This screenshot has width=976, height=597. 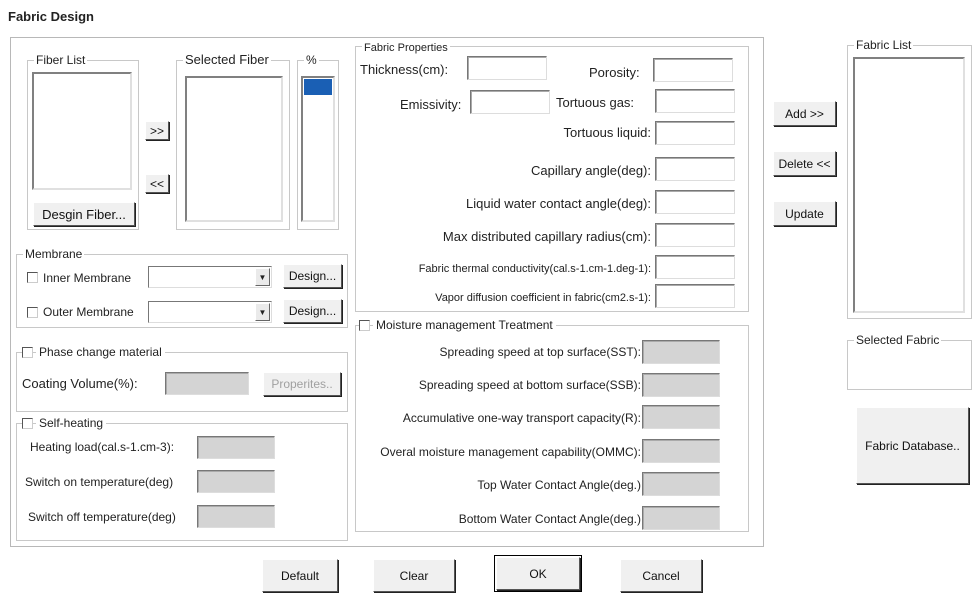 I want to click on sst-field, so click(x=681, y=352).